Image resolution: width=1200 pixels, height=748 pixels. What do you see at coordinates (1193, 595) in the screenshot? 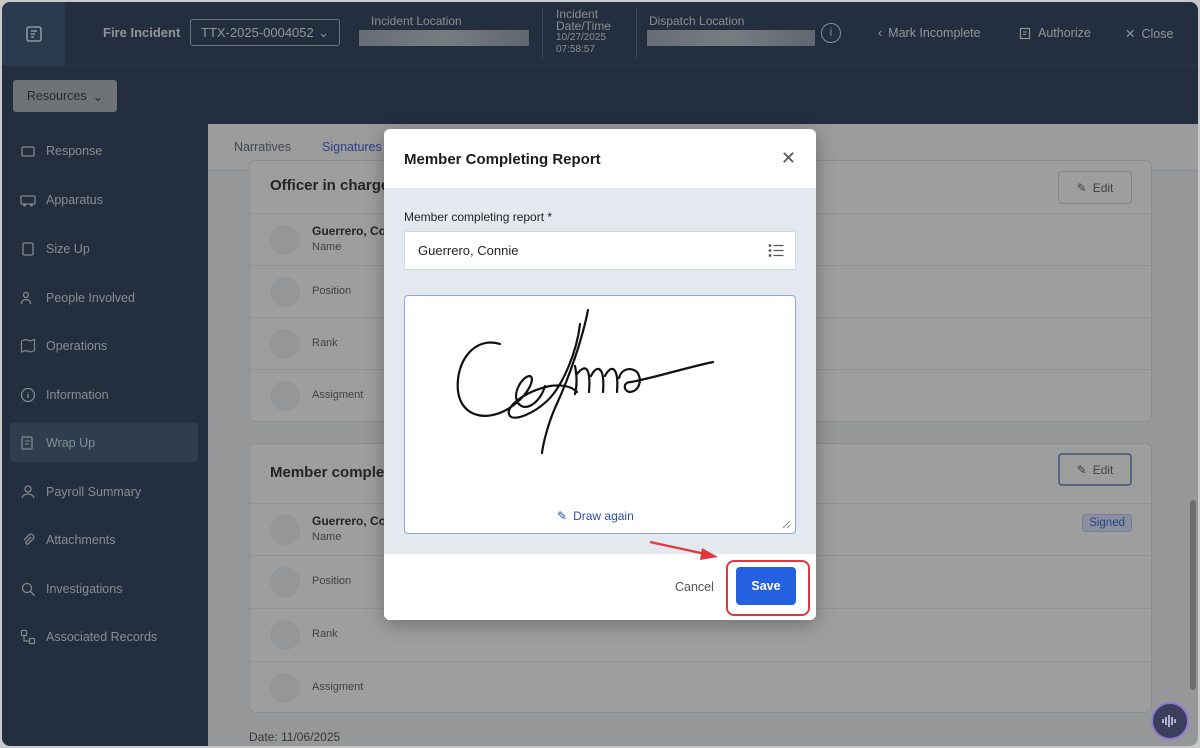
I see `scrollbar-thumb` at bounding box center [1193, 595].